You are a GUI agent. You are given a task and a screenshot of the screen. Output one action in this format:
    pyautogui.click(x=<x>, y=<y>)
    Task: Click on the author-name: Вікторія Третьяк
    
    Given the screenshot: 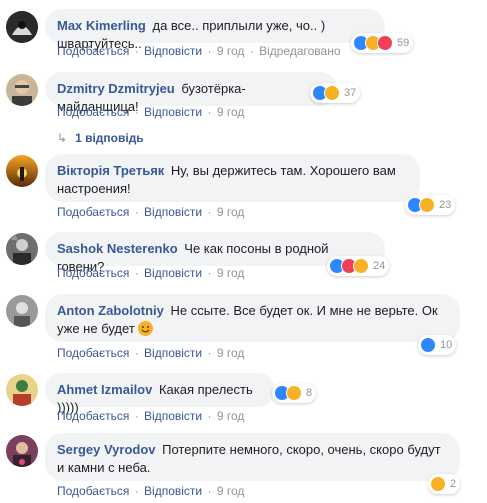 What is the action you would take?
    pyautogui.click(x=110, y=170)
    